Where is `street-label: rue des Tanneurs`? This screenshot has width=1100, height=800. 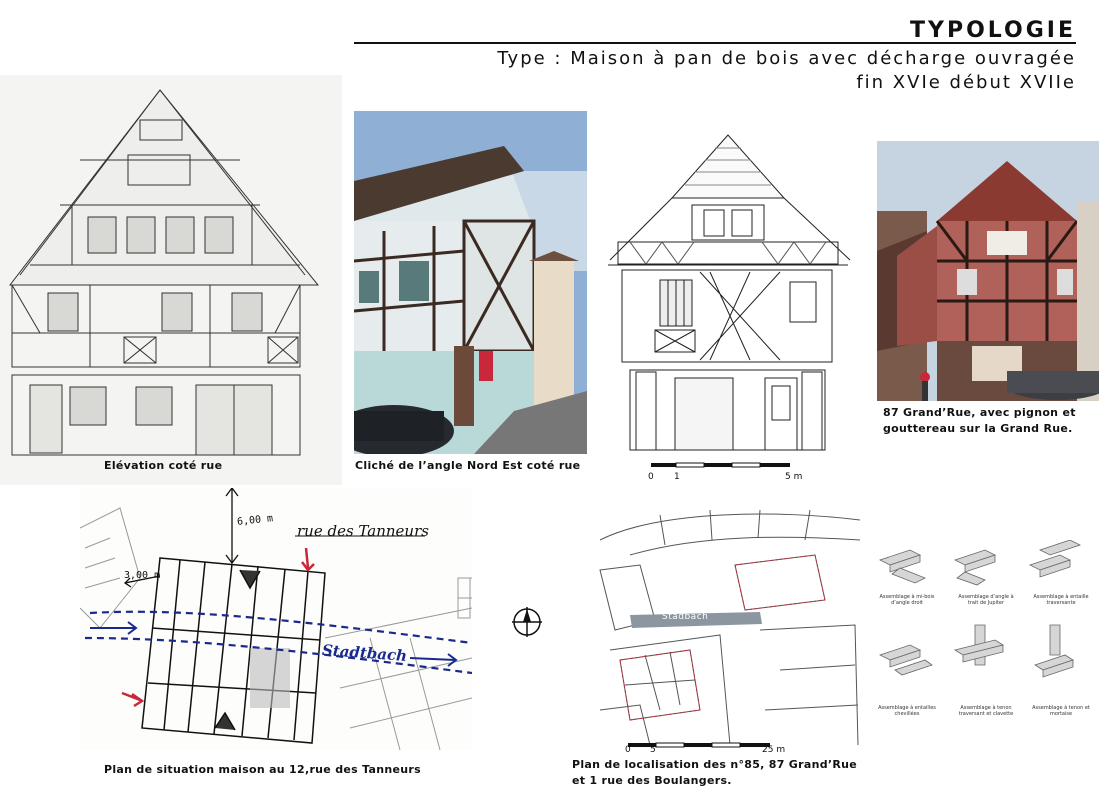
street-label: rue des Tanneurs is located at coordinates (363, 531).